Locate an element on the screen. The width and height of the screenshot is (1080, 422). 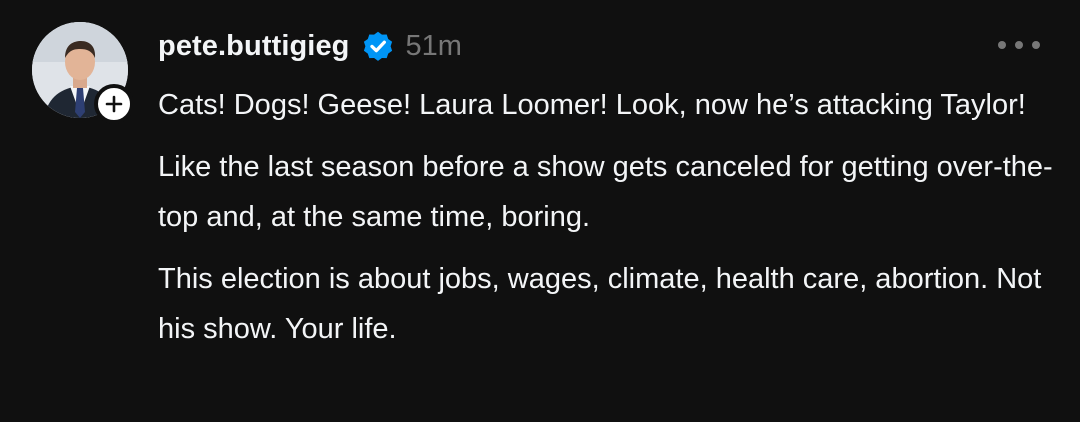
plus-icon is located at coordinates (114, 104).